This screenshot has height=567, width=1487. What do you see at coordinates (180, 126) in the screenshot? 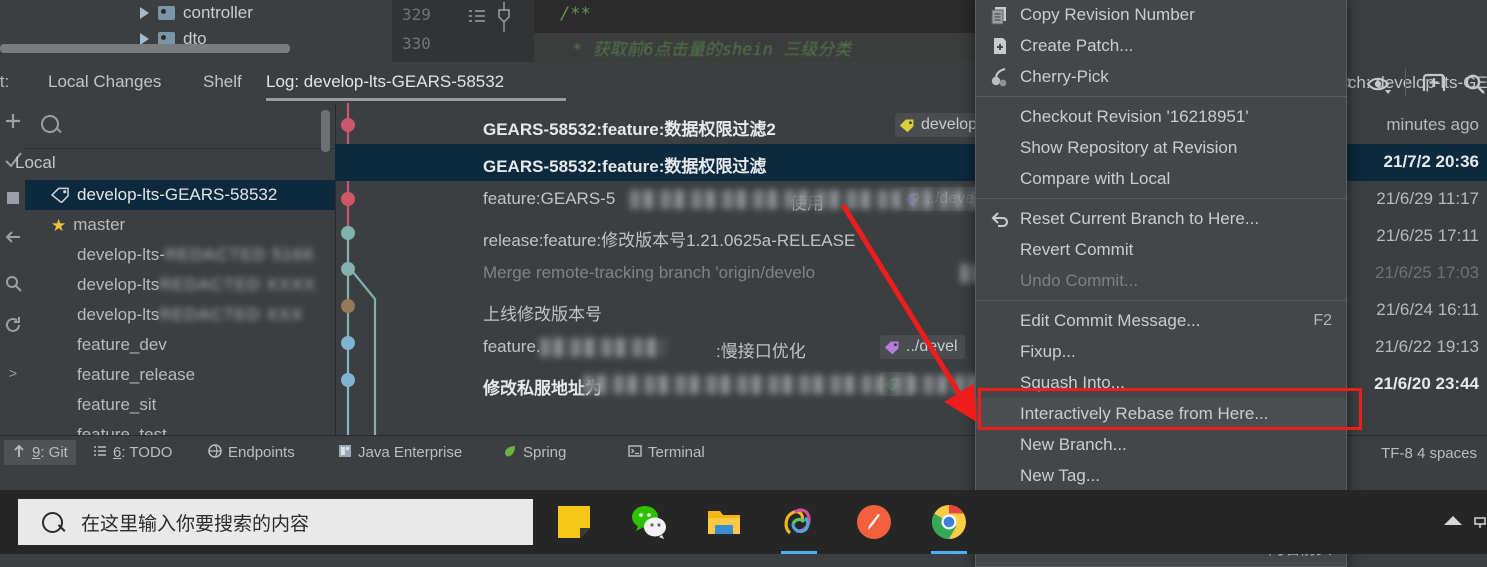
I see `branch-search-row` at bounding box center [180, 126].